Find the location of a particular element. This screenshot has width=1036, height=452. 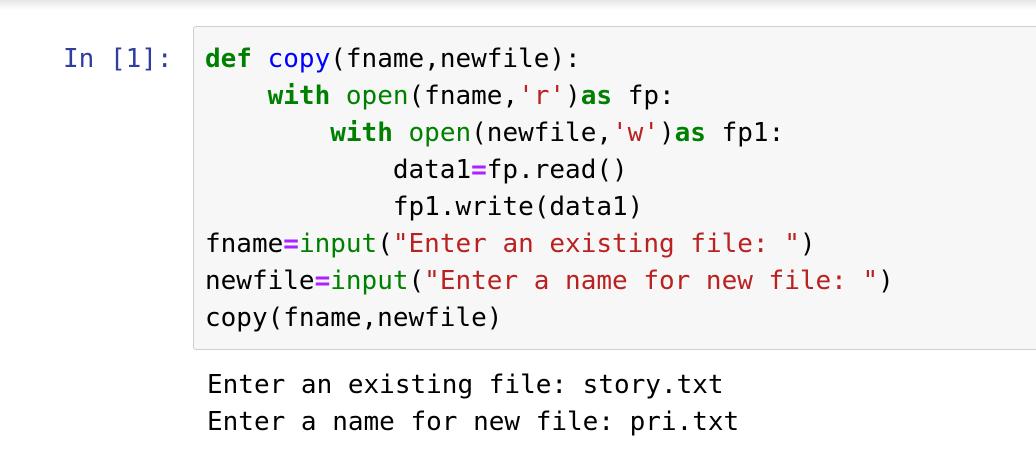

string-literal: "Enter an existing file: " is located at coordinates (596, 244).